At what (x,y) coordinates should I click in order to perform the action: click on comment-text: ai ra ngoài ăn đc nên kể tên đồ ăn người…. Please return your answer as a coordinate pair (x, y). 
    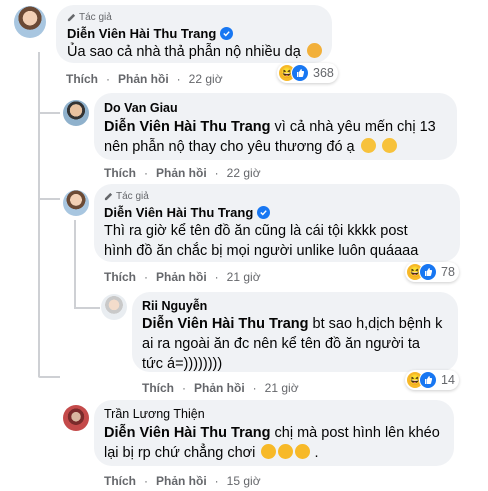
    Looking at the image, I should click on (281, 344).